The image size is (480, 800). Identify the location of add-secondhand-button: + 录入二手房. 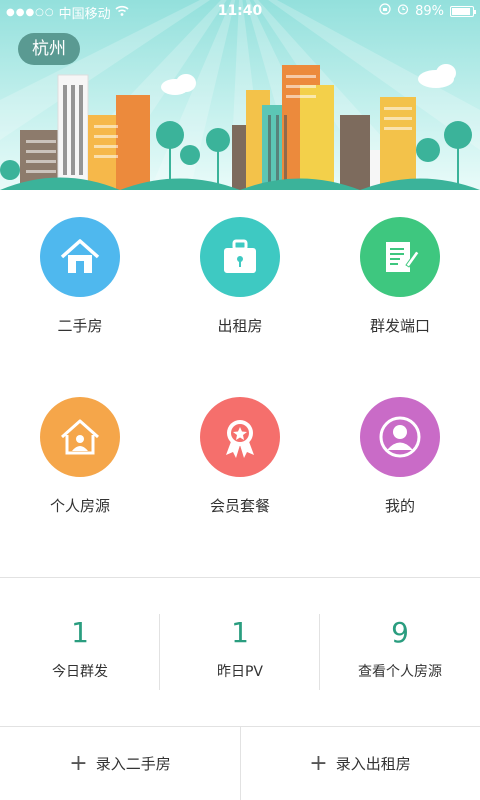
(120, 763).